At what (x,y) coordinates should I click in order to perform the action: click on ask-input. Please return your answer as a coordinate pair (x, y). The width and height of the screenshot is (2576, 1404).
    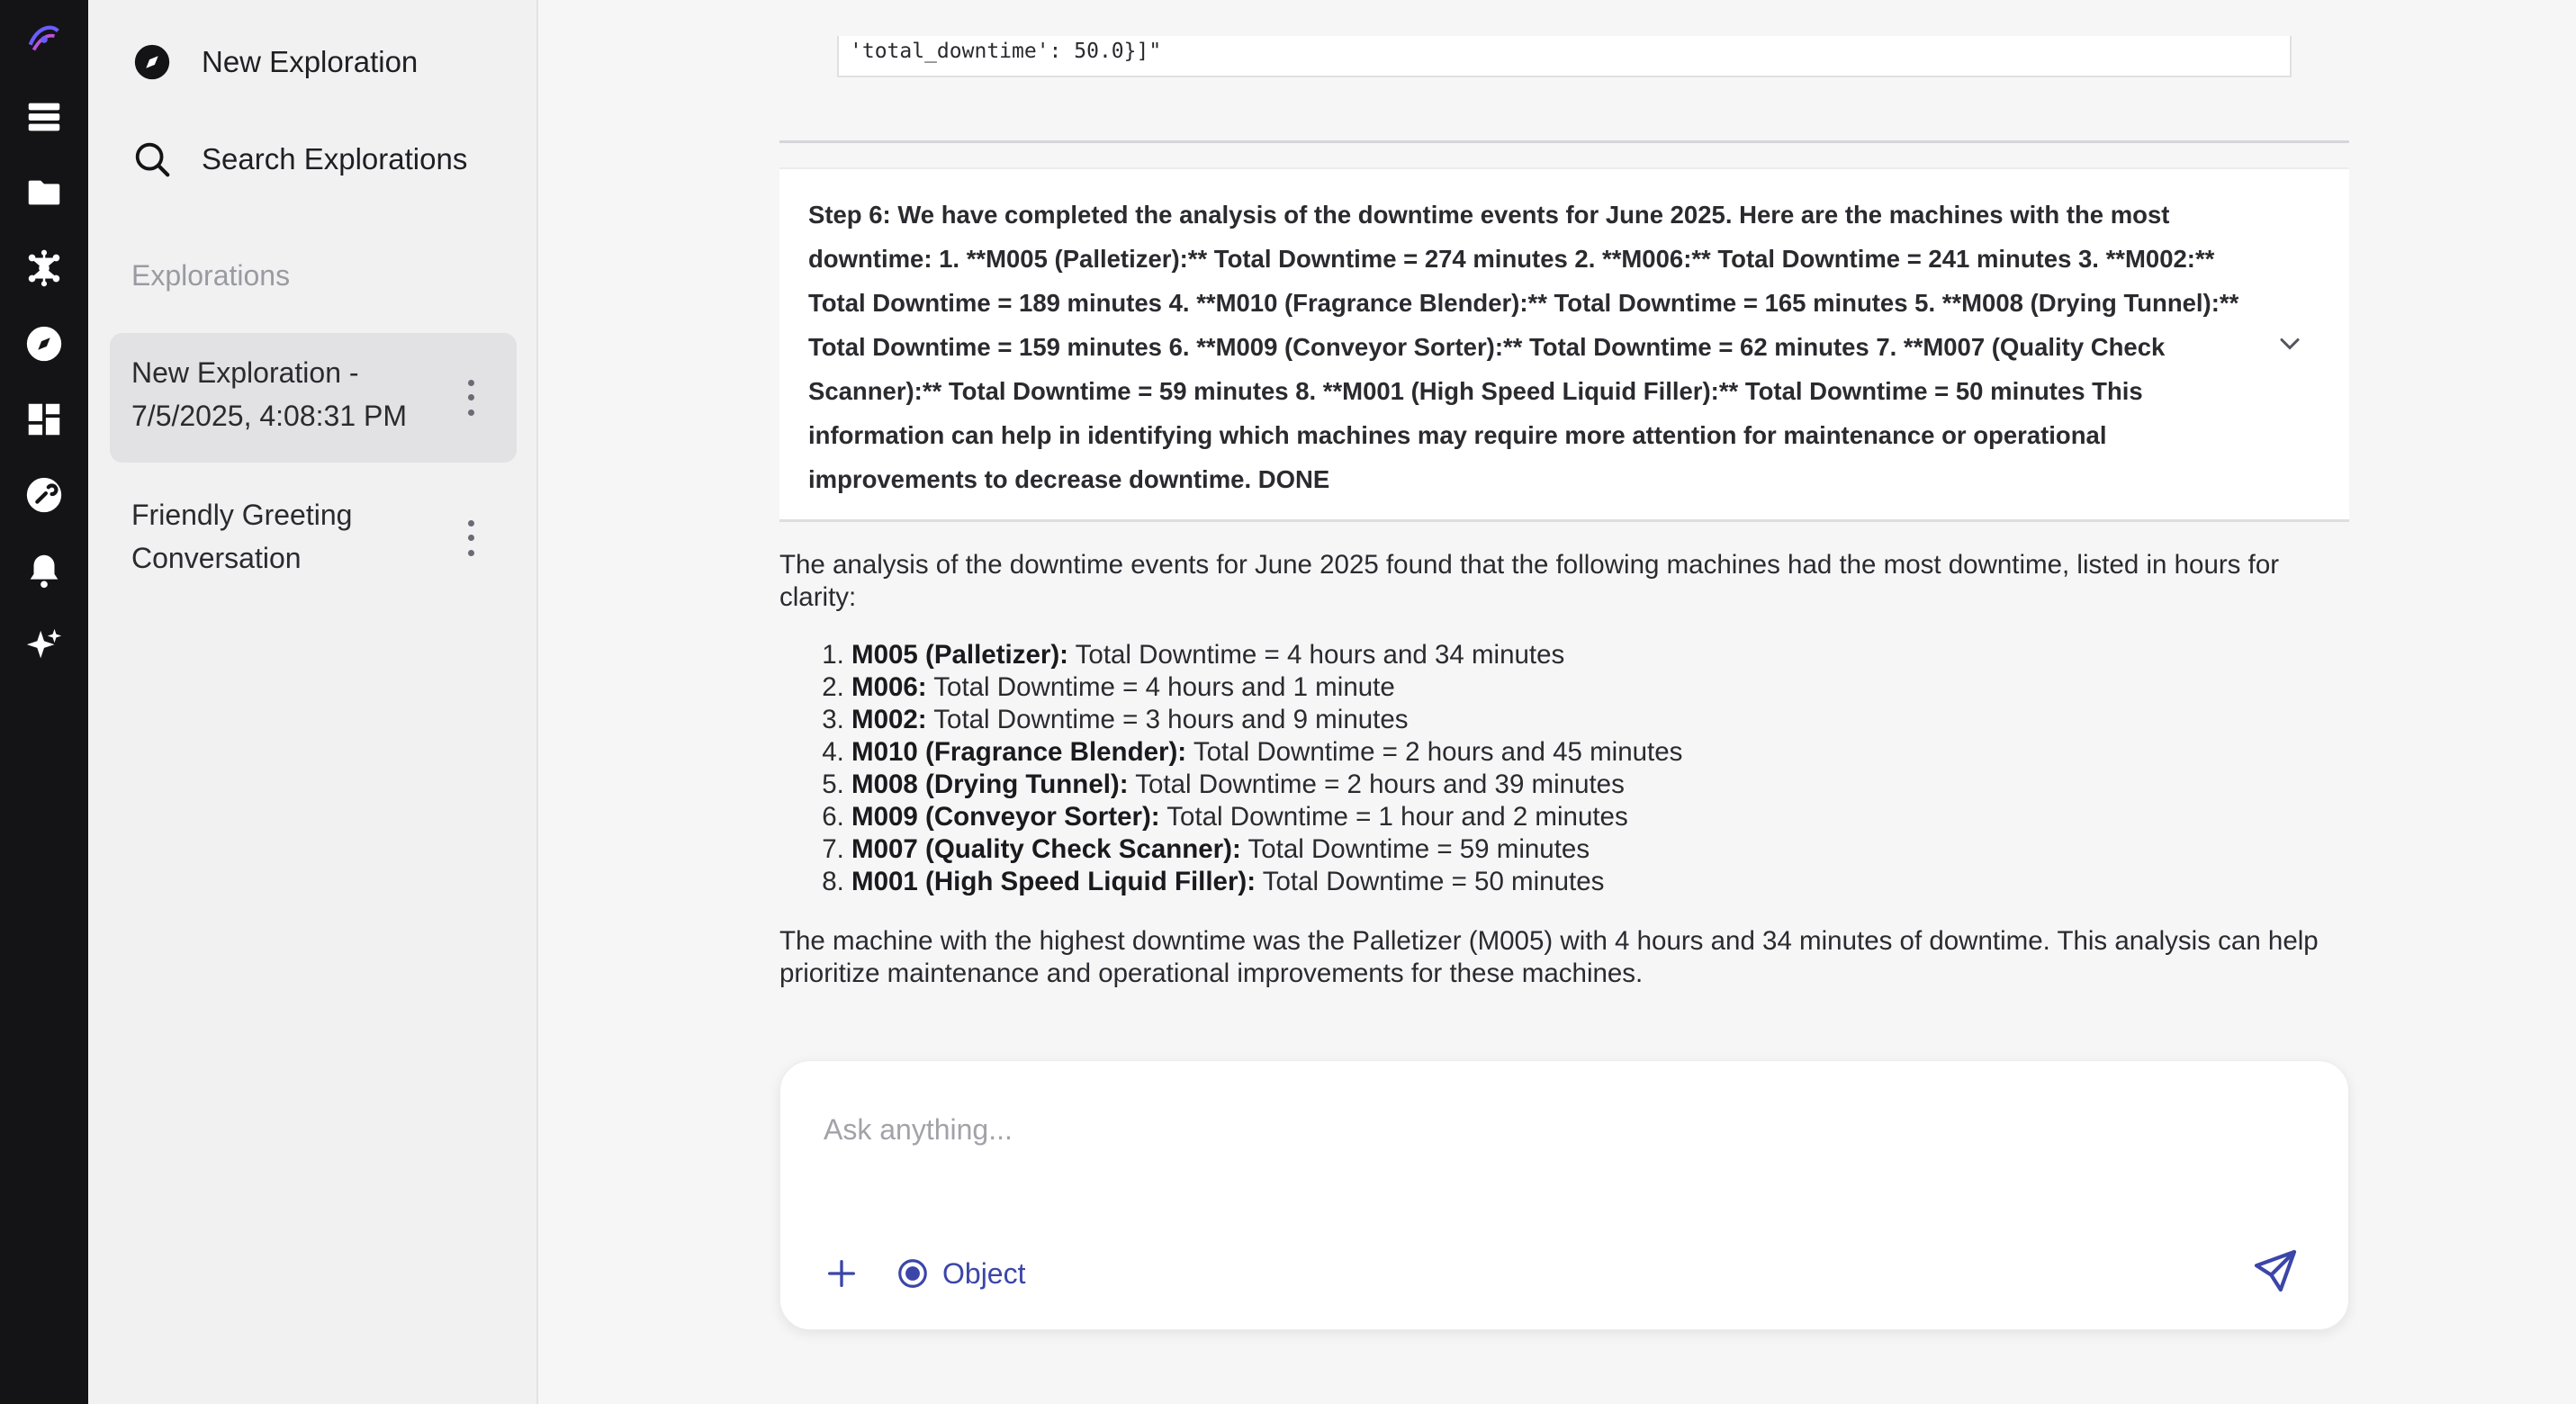
    Looking at the image, I should click on (1544, 1129).